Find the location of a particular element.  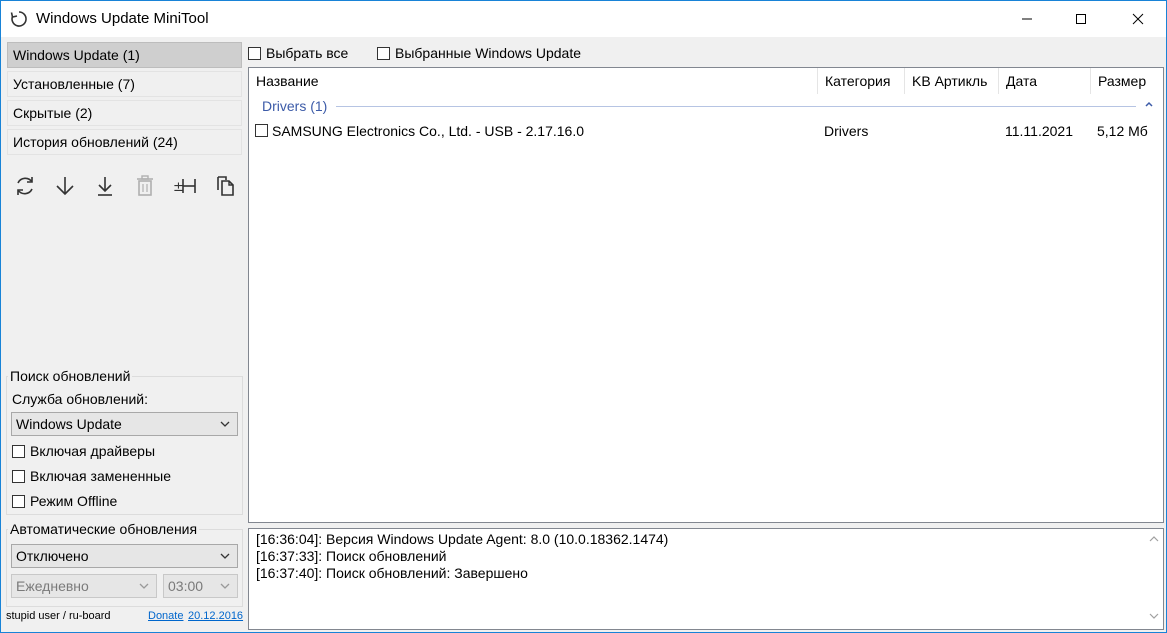

install-icon is located at coordinates (105, 186).